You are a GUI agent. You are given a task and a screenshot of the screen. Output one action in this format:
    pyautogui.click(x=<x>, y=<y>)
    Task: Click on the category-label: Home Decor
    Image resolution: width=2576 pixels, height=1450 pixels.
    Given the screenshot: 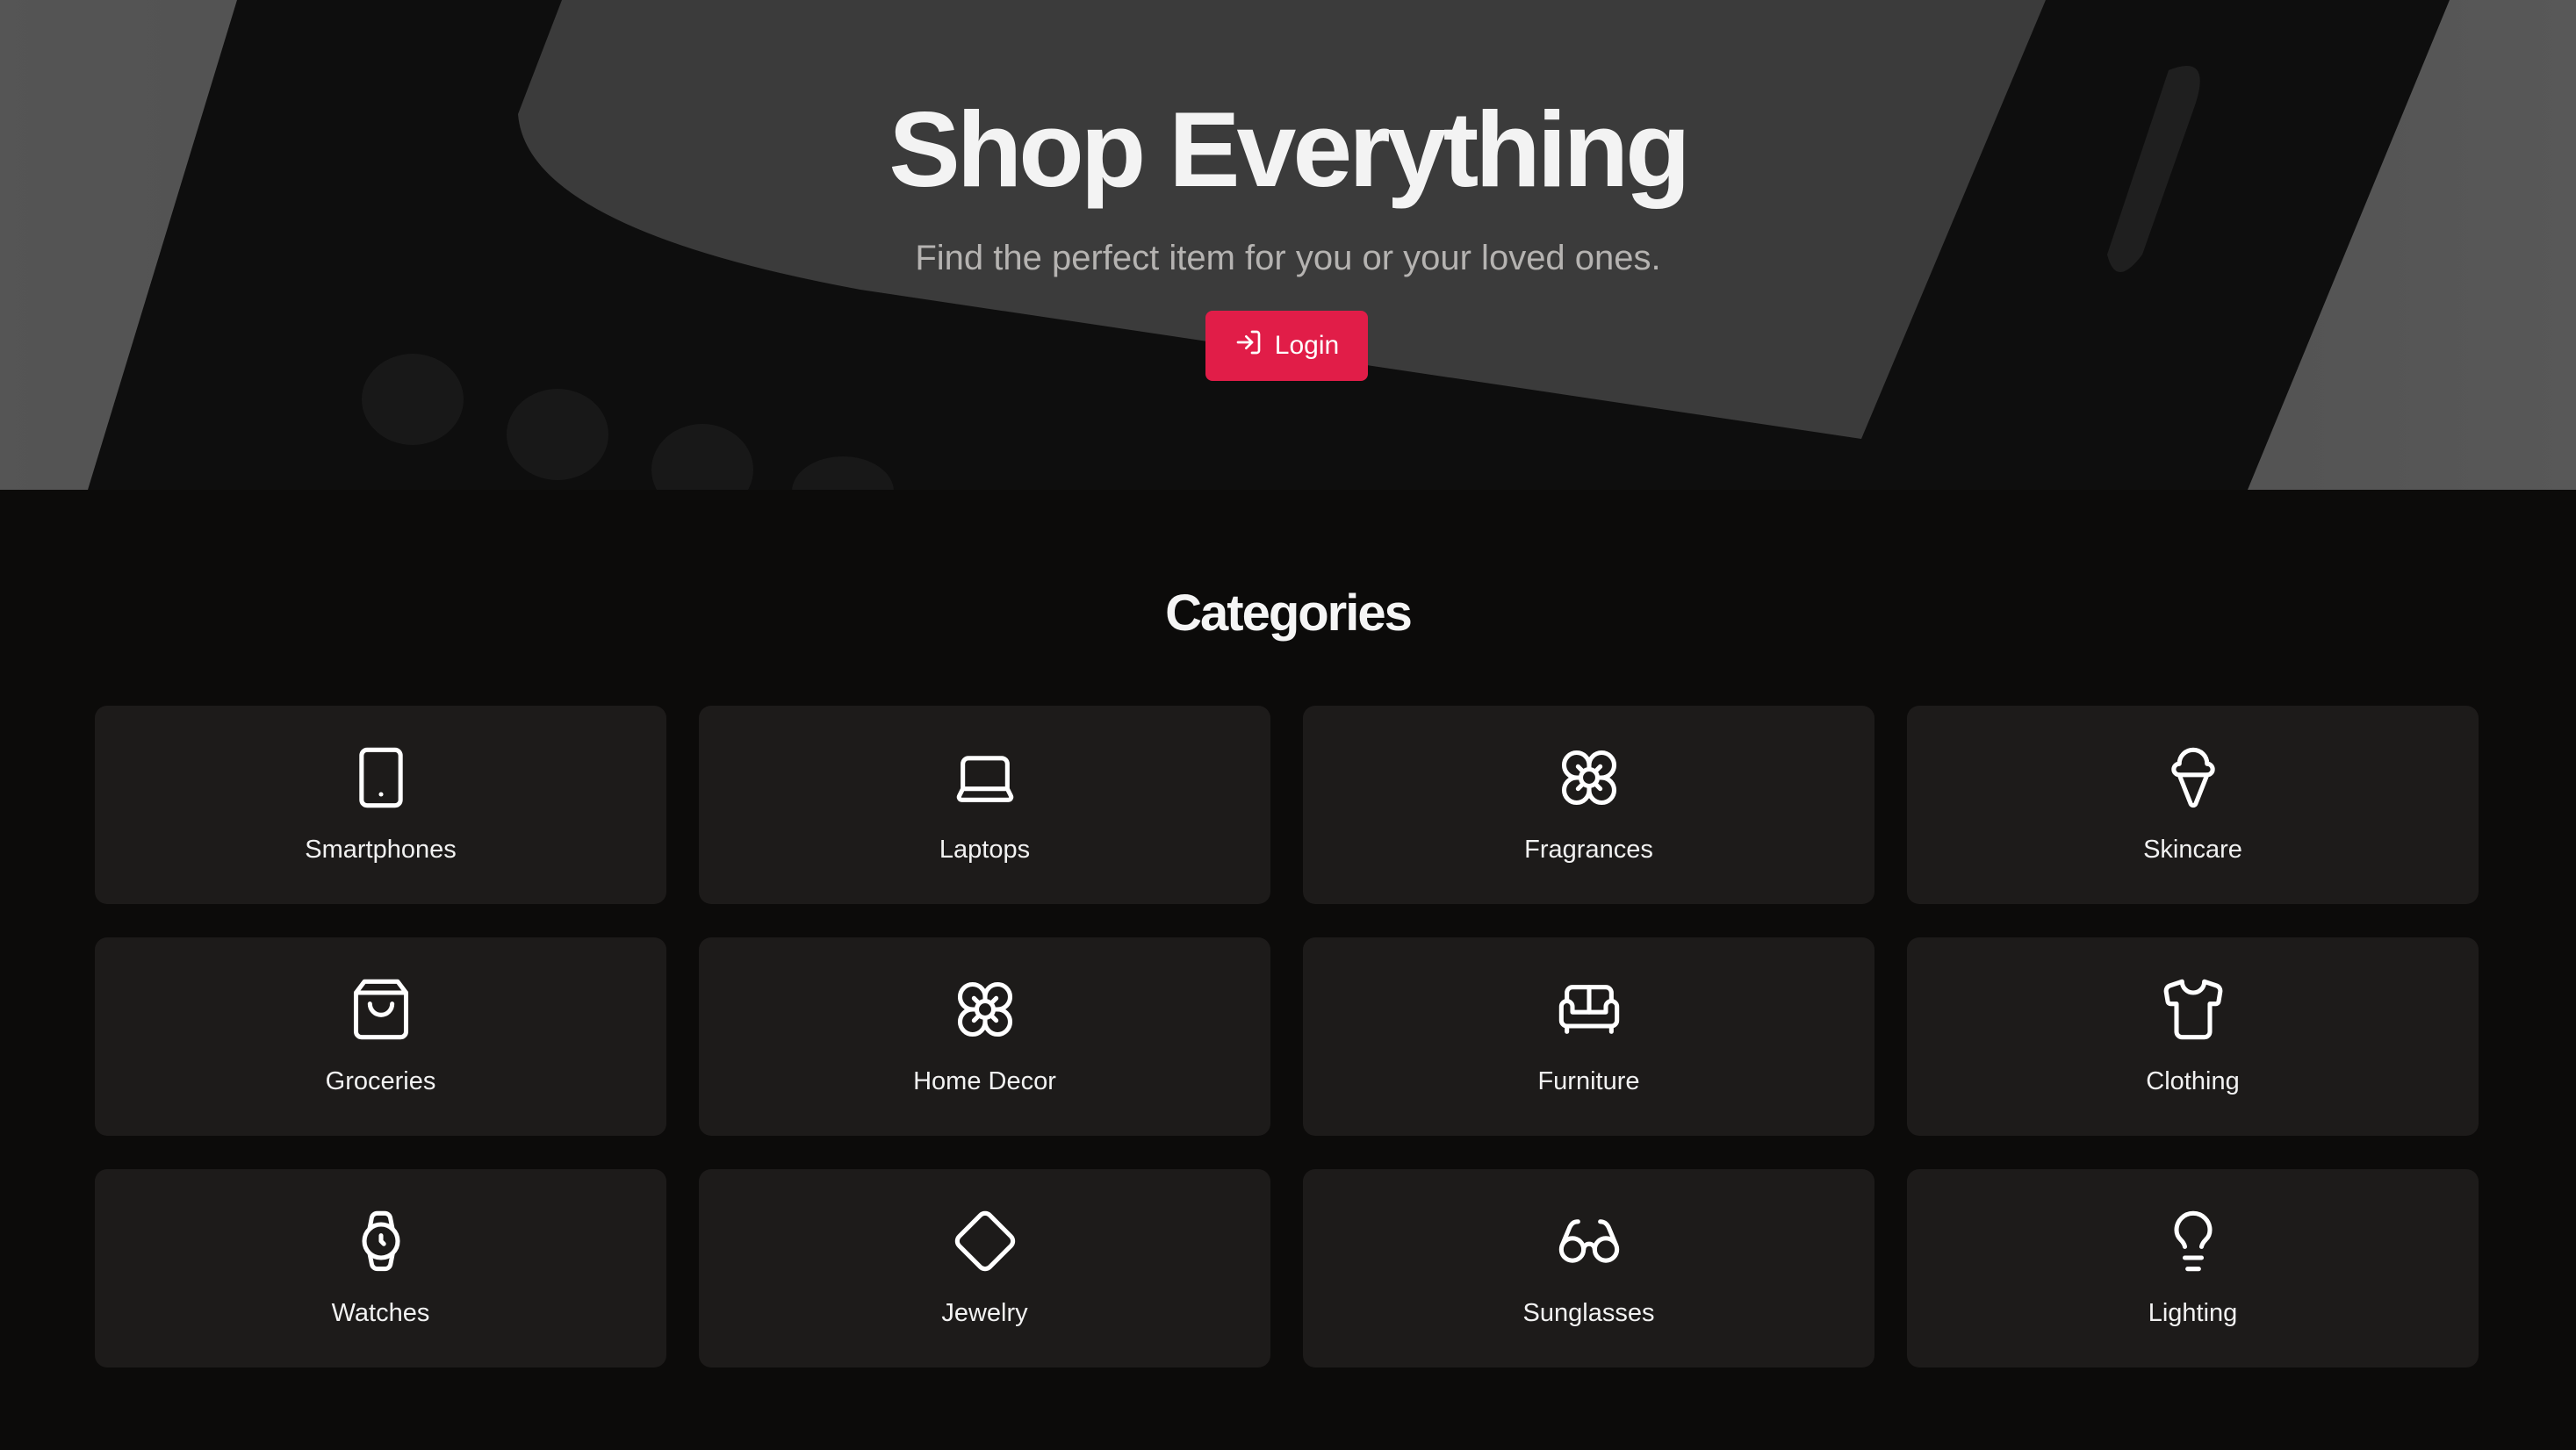 What is the action you would take?
    pyautogui.click(x=984, y=1081)
    